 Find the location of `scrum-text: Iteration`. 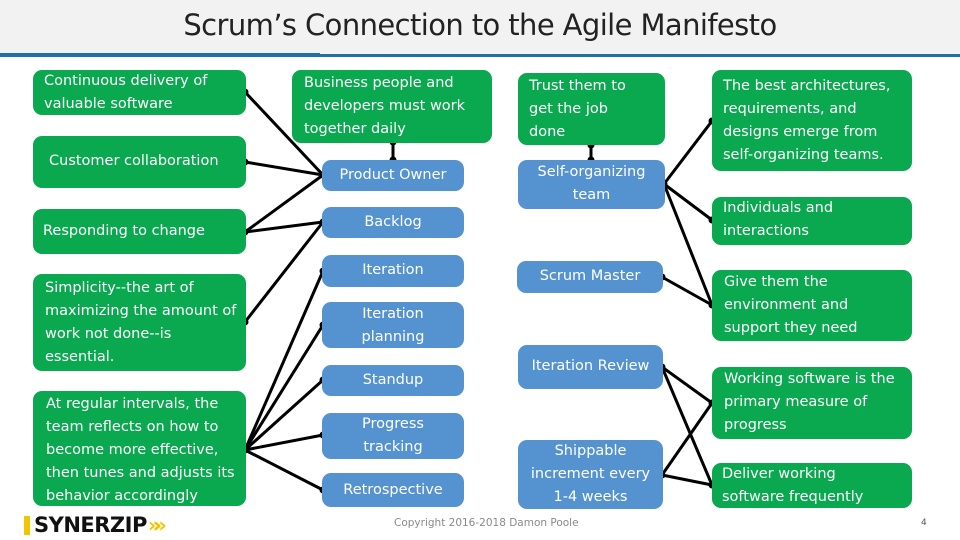

scrum-text: Iteration is located at coordinates (393, 270).